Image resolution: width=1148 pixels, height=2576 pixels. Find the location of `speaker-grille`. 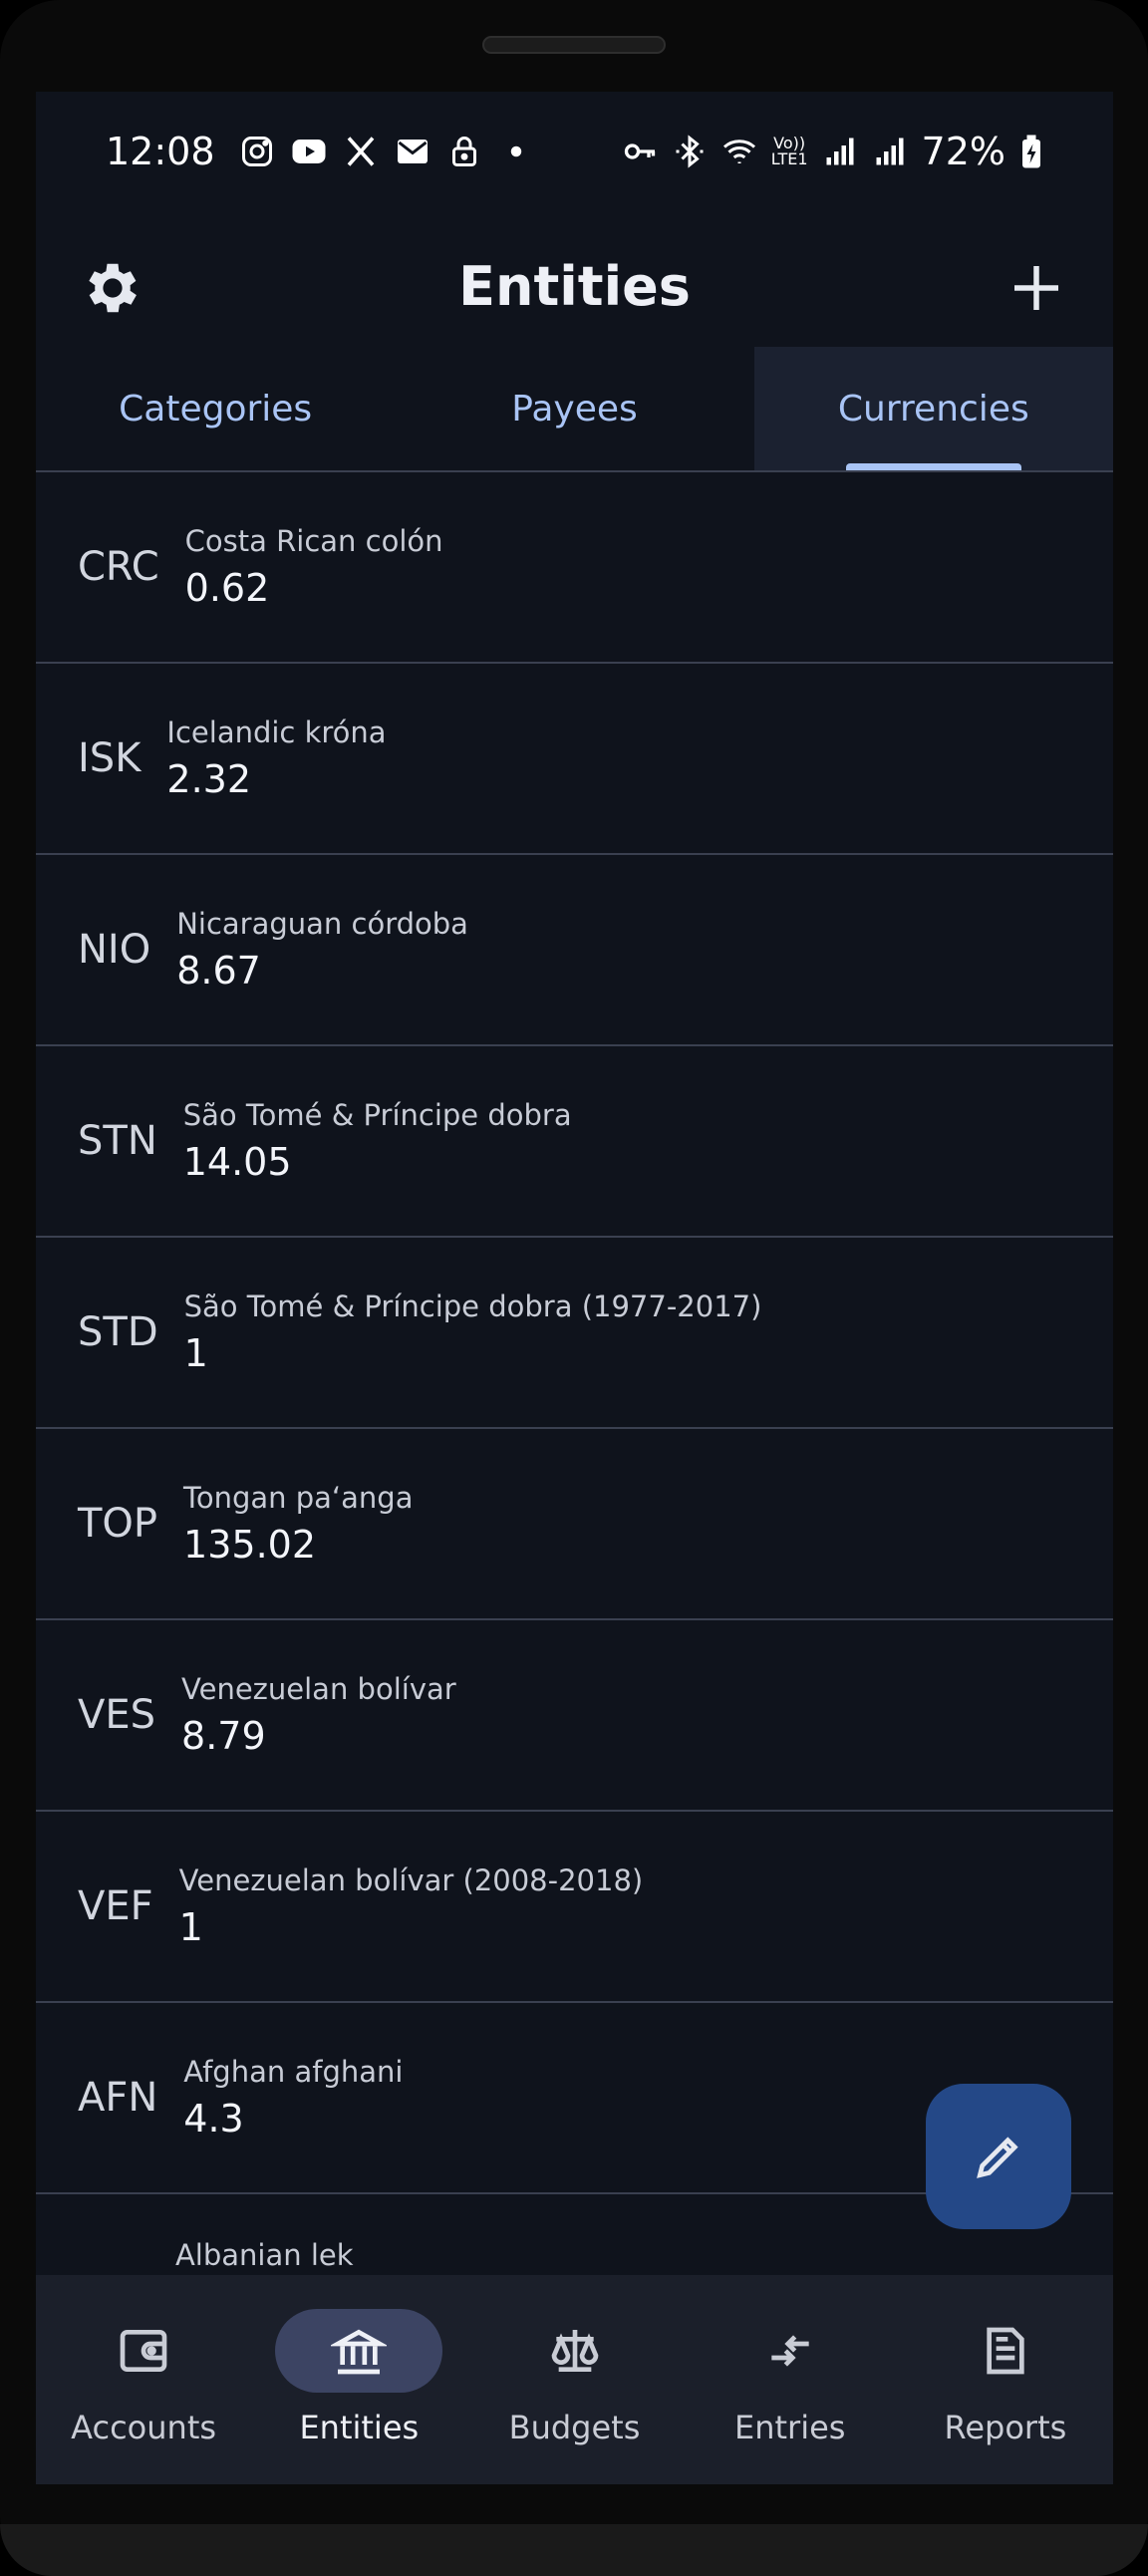

speaker-grille is located at coordinates (574, 45).